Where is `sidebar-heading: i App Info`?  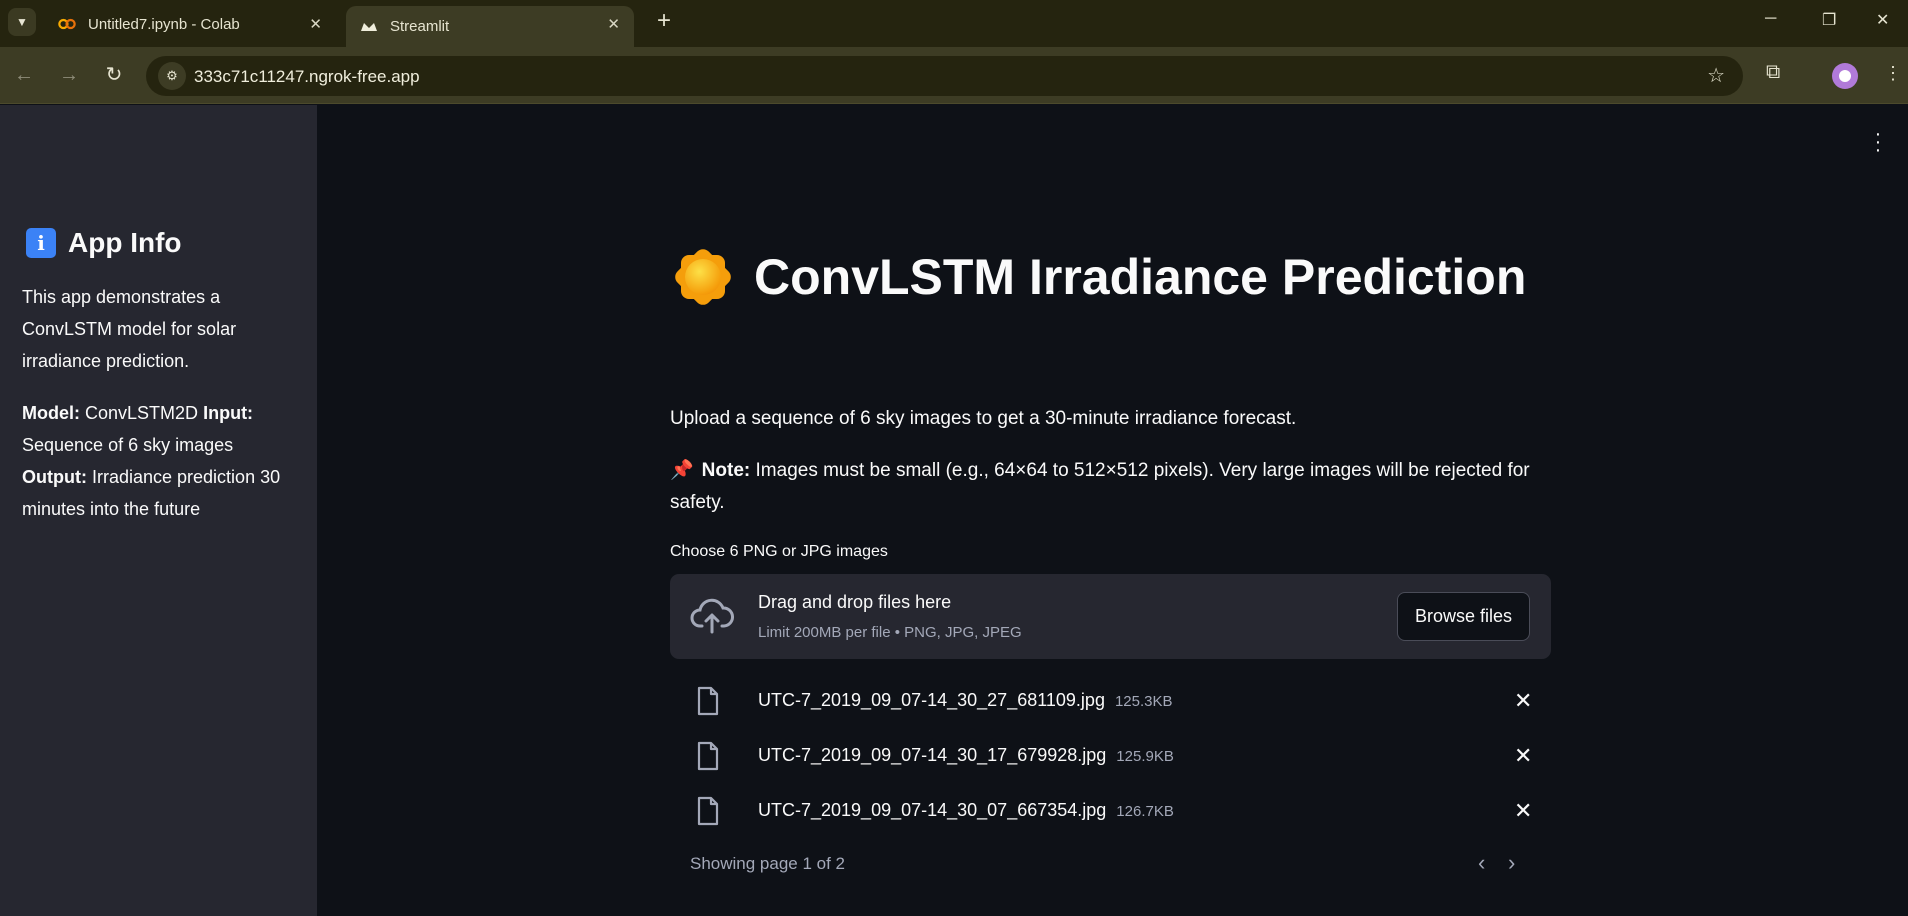 sidebar-heading: i App Info is located at coordinates (104, 243).